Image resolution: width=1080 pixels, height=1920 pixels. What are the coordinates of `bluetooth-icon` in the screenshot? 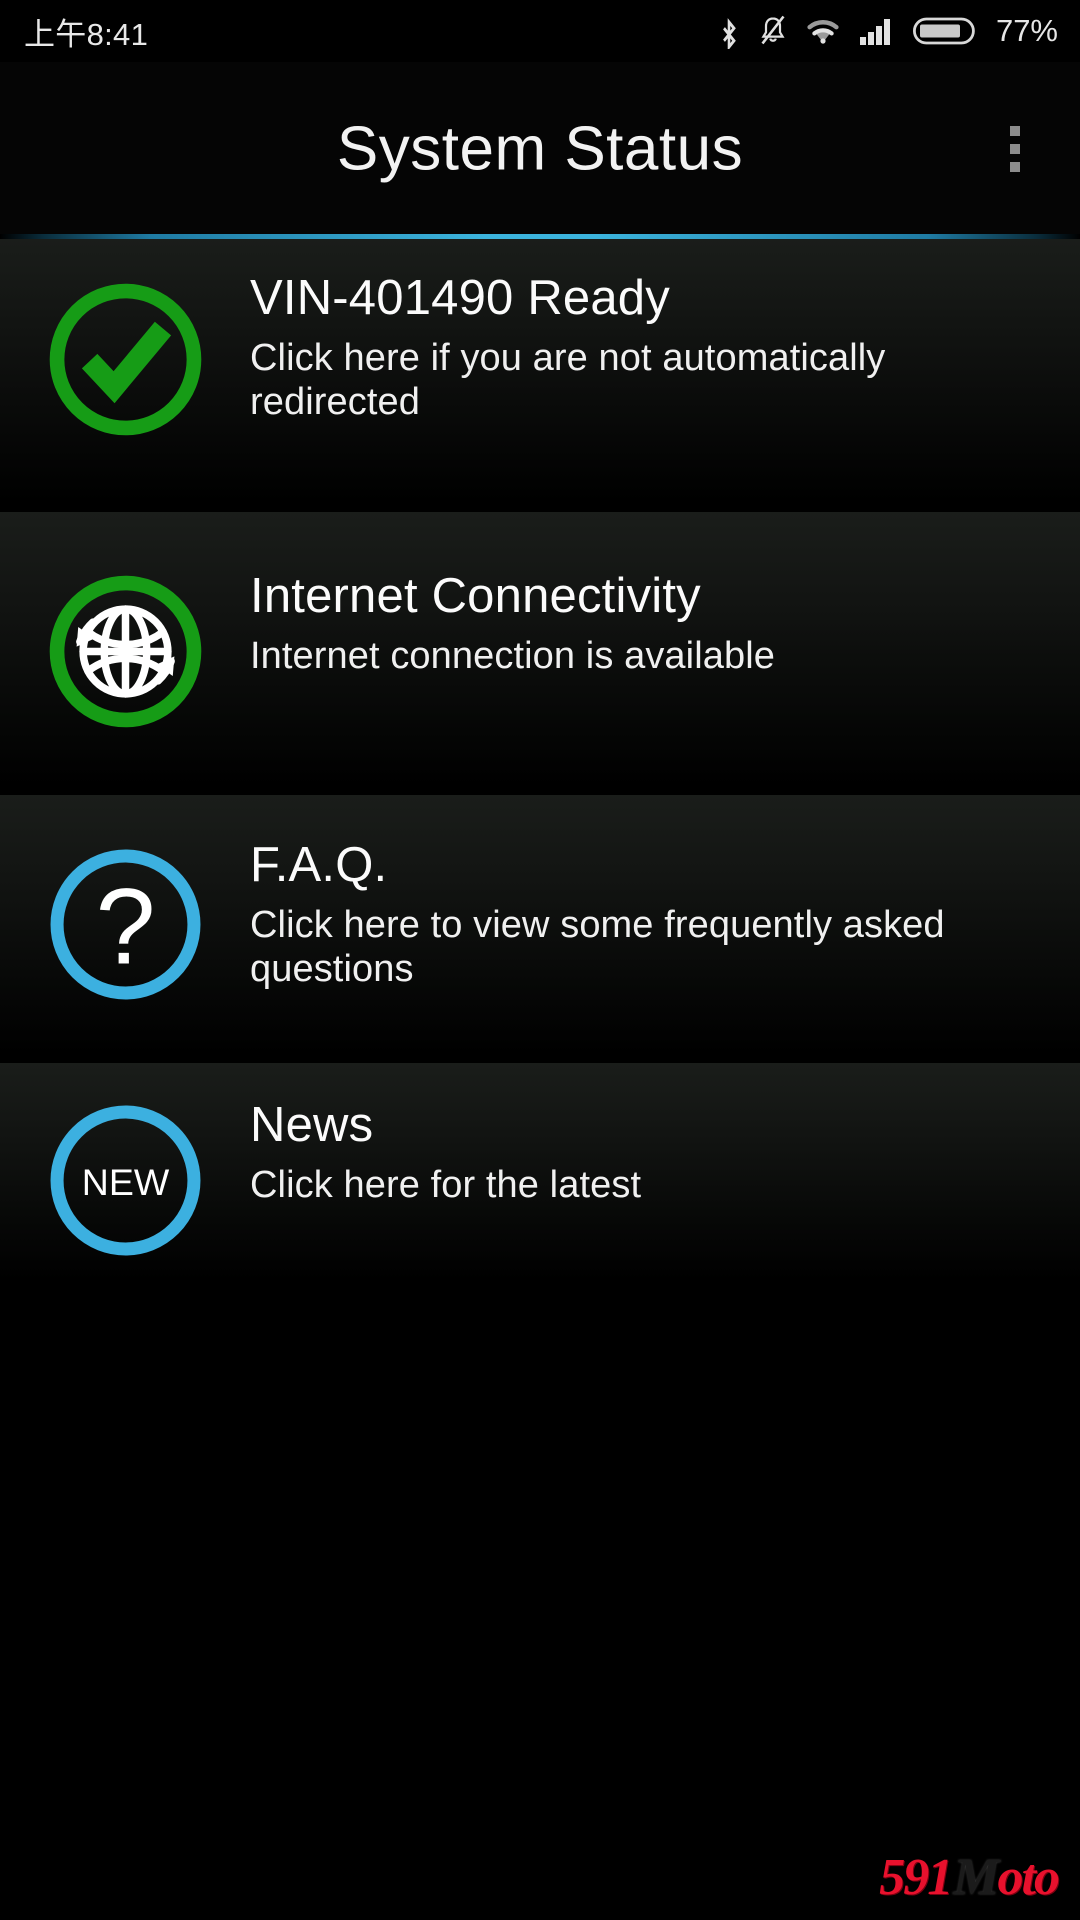 It's located at (729, 33).